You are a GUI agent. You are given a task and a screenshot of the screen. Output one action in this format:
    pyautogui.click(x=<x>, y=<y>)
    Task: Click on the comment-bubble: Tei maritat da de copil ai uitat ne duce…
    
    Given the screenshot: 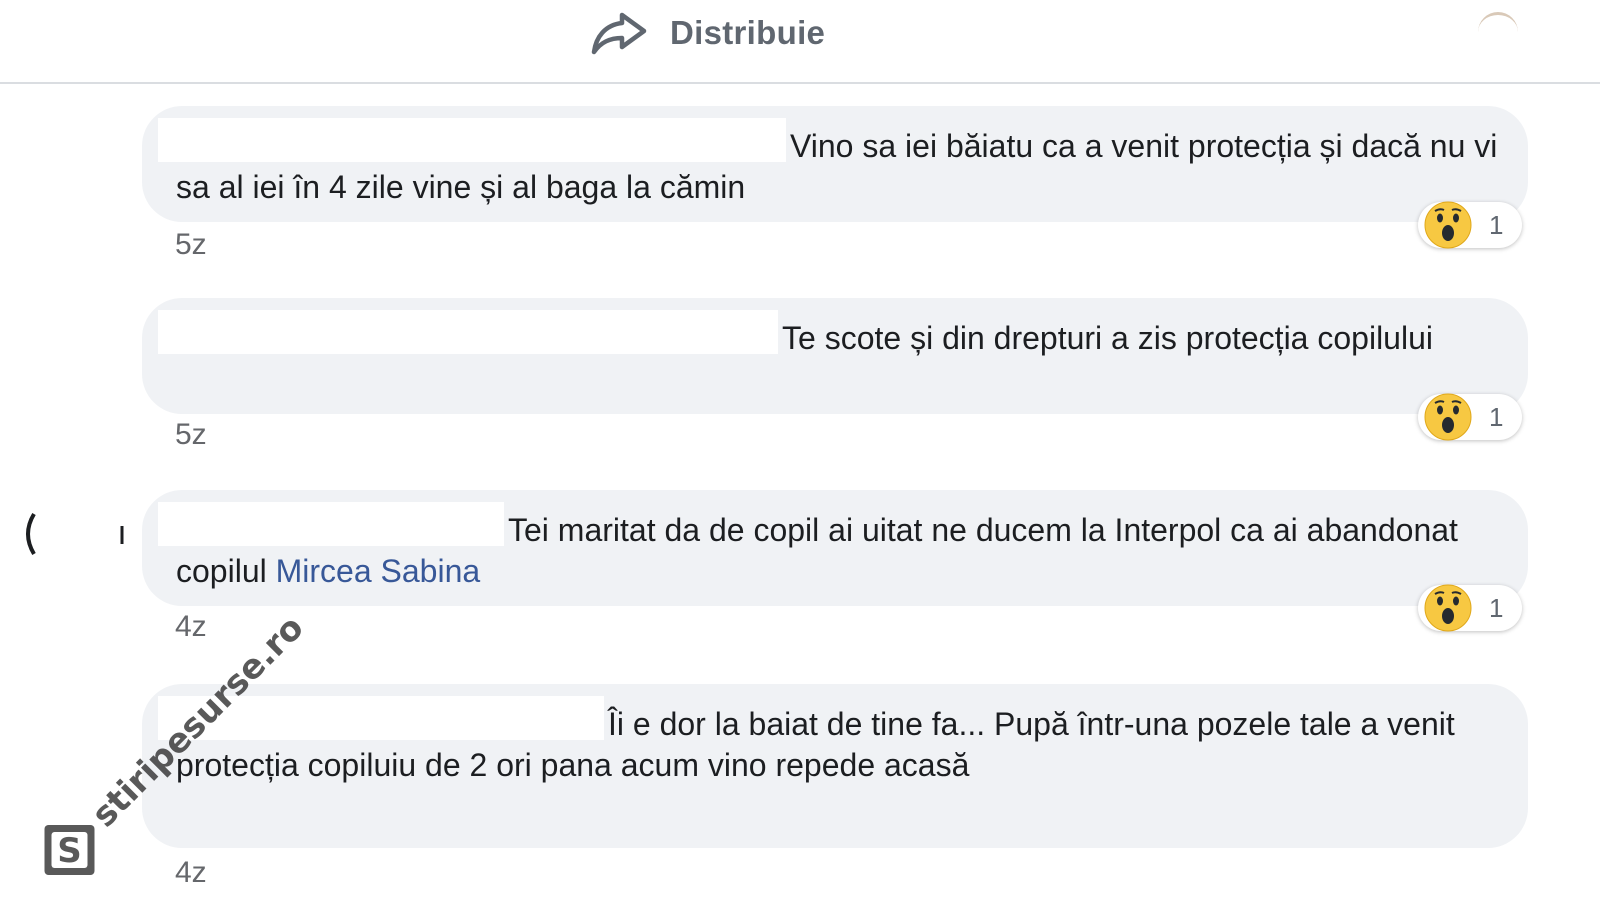 What is the action you would take?
    pyautogui.click(x=835, y=548)
    